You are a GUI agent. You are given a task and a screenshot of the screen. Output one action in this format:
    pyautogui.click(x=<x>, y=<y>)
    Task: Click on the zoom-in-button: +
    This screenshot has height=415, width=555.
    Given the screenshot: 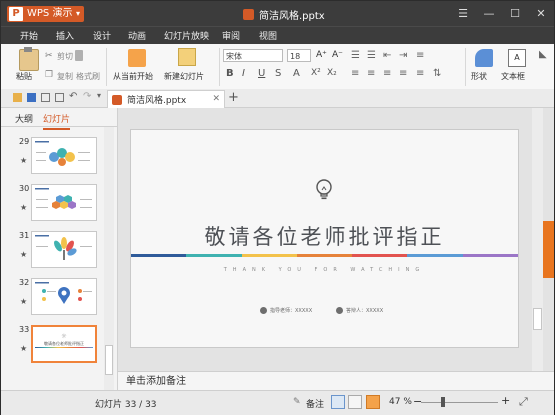 What is the action you would take?
    pyautogui.click(x=505, y=400)
    